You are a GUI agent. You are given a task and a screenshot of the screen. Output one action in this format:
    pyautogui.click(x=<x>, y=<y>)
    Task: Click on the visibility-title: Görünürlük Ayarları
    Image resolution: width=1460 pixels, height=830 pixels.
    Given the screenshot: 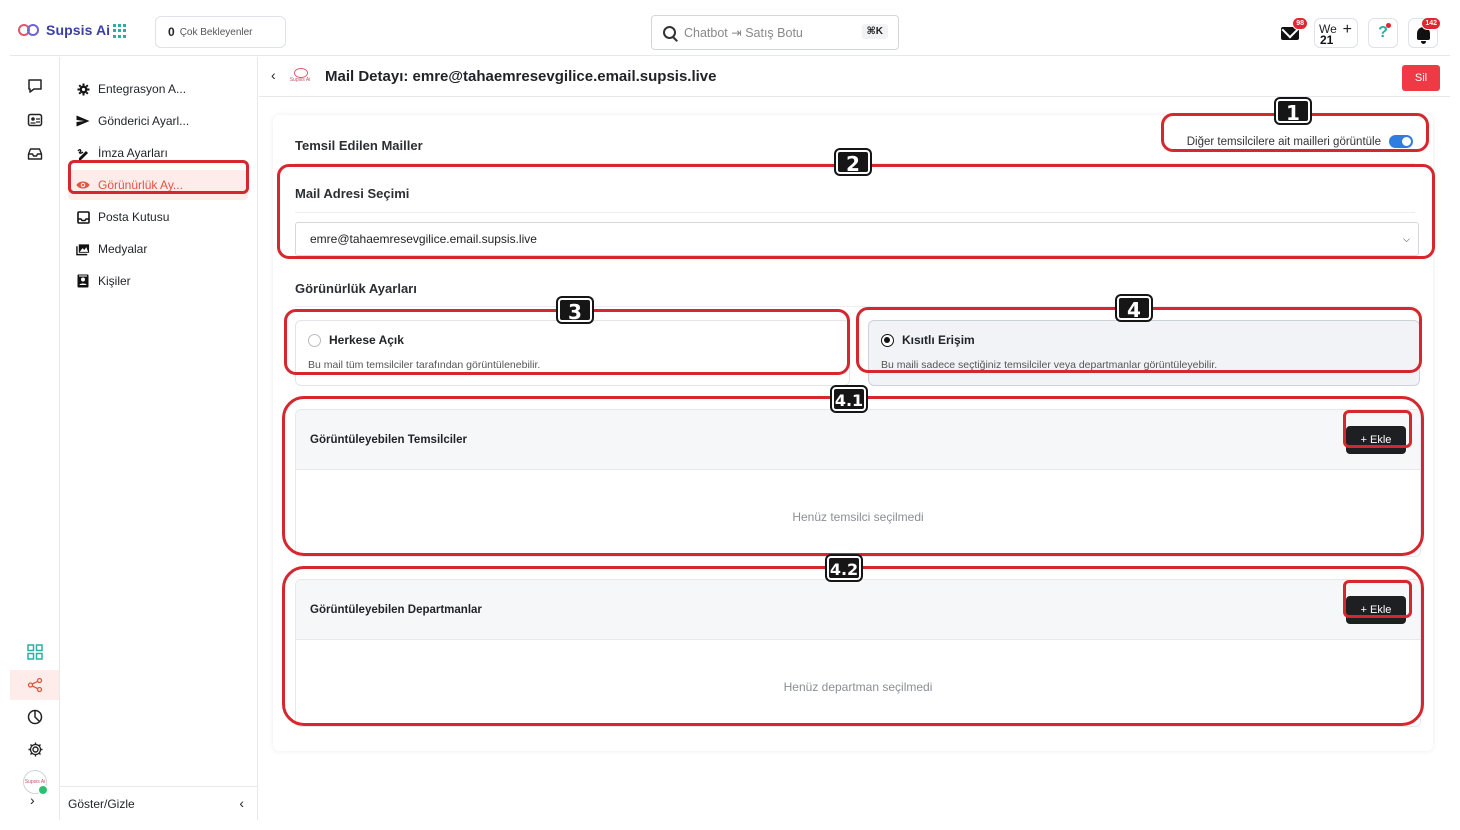 What is the action you would take?
    pyautogui.click(x=356, y=288)
    